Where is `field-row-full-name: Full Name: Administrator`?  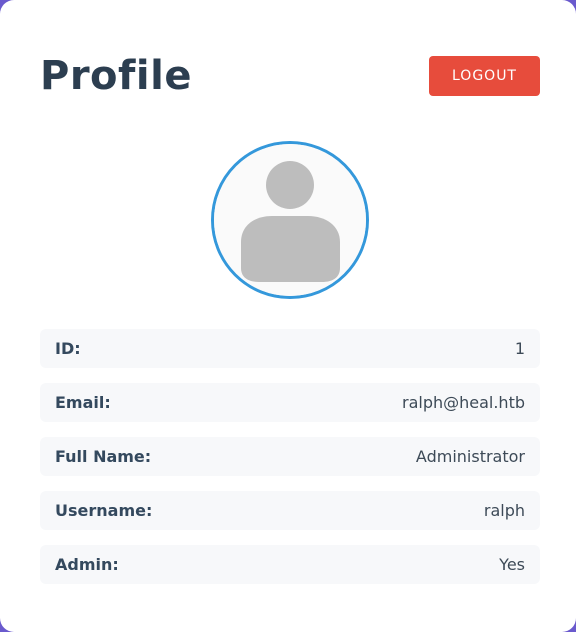
field-row-full-name: Full Name: Administrator is located at coordinates (290, 456).